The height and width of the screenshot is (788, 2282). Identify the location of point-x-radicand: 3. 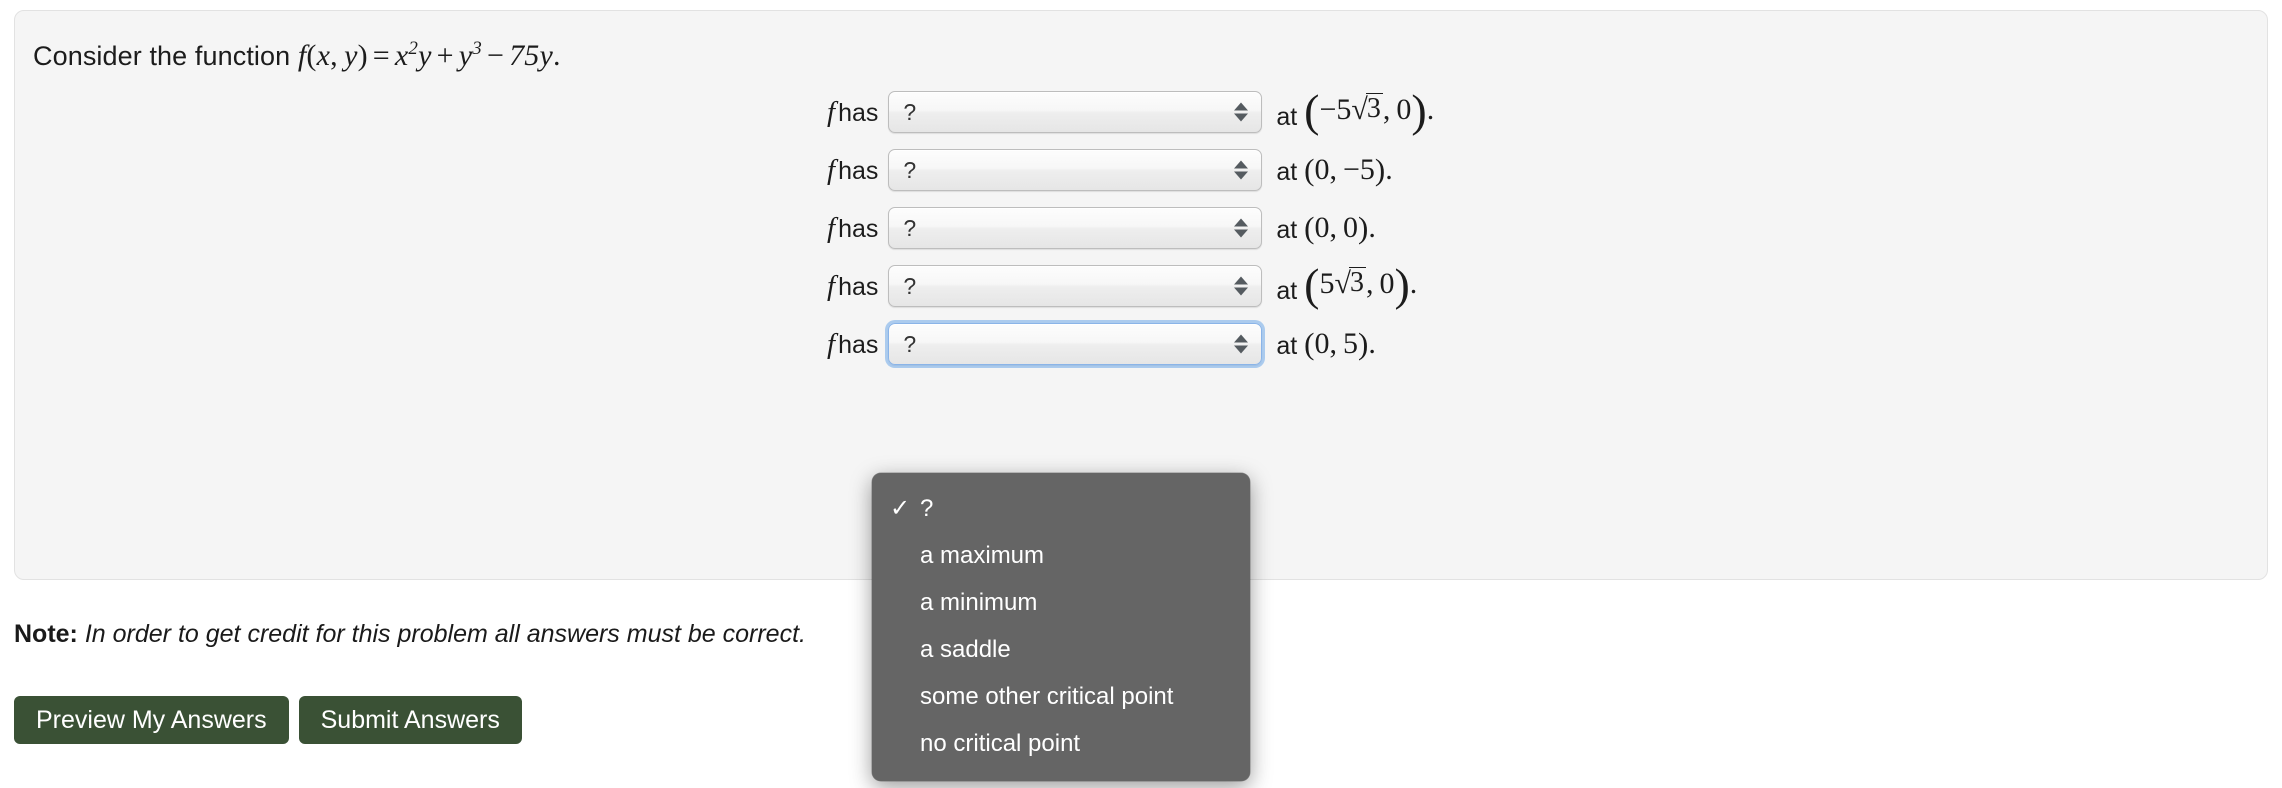
(1357, 282).